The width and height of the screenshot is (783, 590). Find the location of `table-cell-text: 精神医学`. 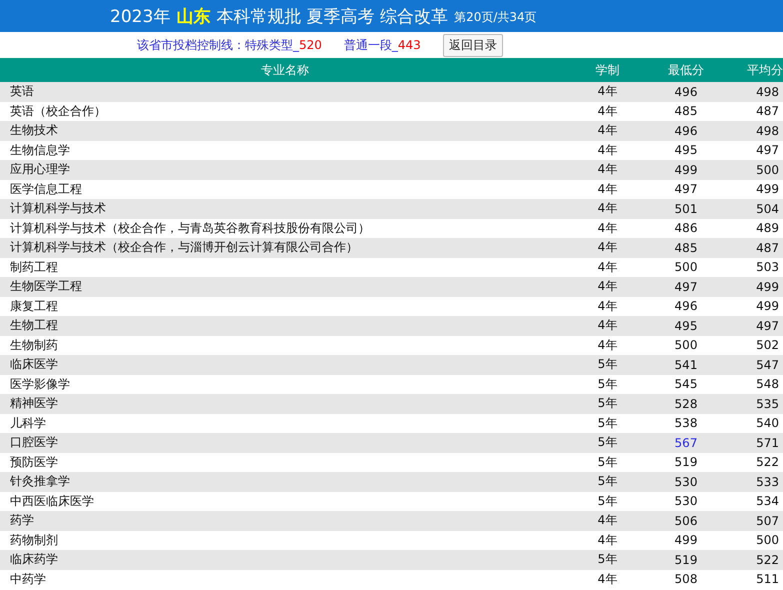

table-cell-text: 精神医学 is located at coordinates (34, 403).